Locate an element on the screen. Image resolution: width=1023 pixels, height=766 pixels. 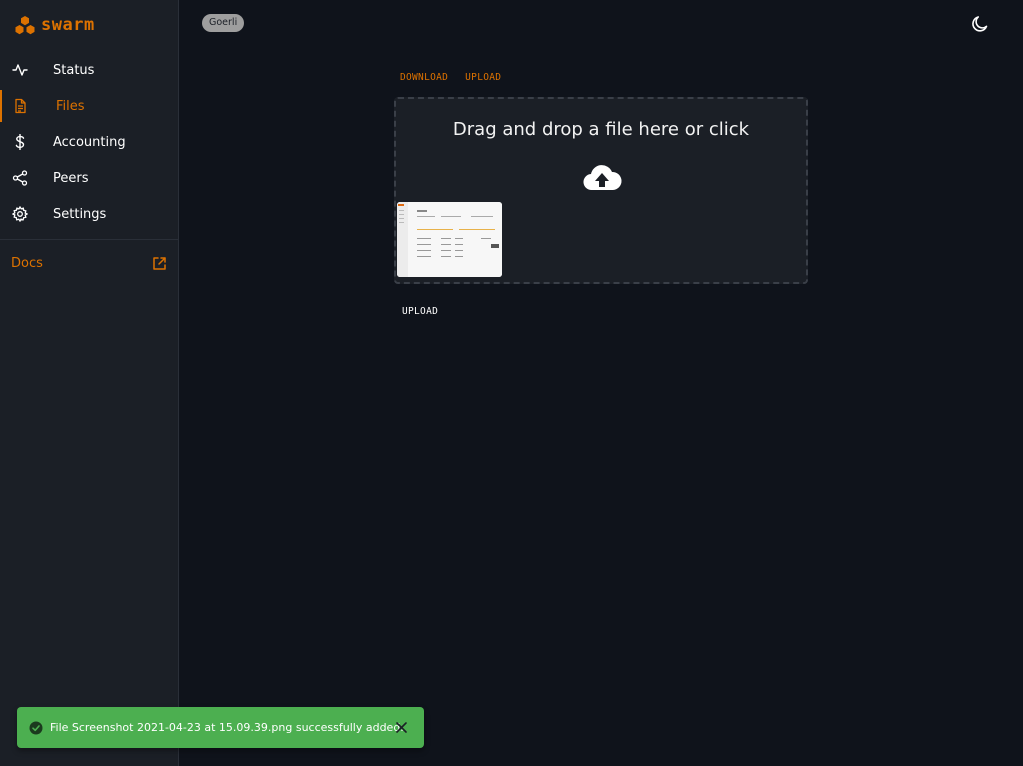
check-circle-icon is located at coordinates (36, 728).